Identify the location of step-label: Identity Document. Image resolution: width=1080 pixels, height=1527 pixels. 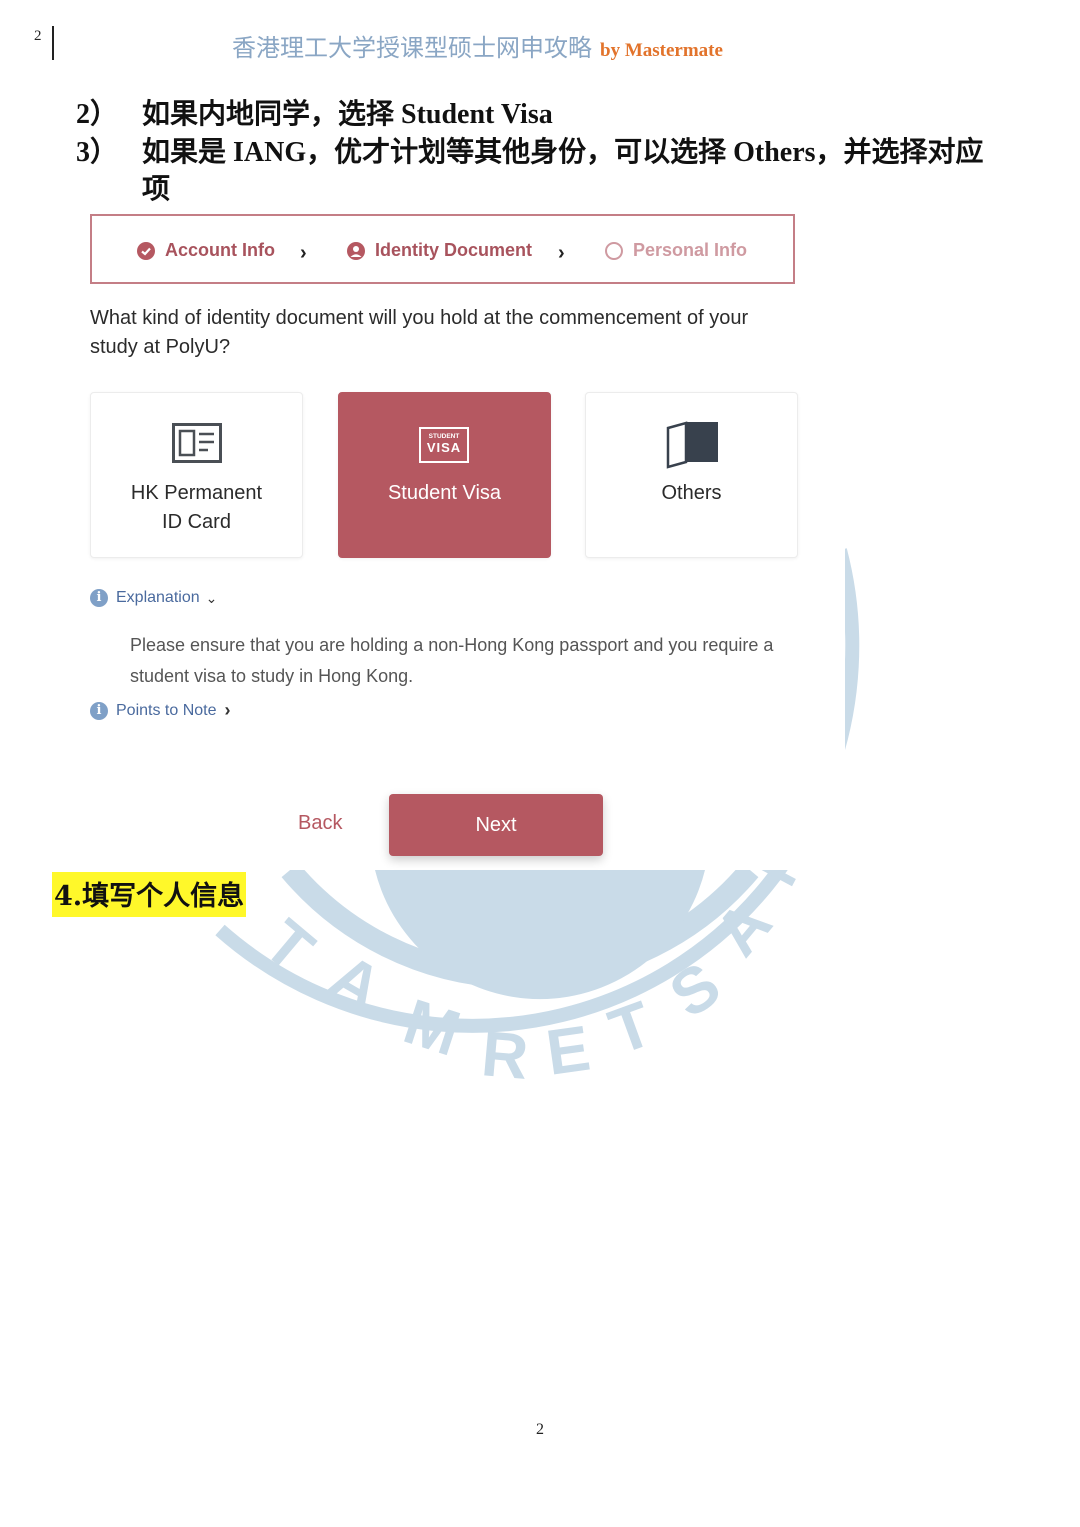
(454, 250).